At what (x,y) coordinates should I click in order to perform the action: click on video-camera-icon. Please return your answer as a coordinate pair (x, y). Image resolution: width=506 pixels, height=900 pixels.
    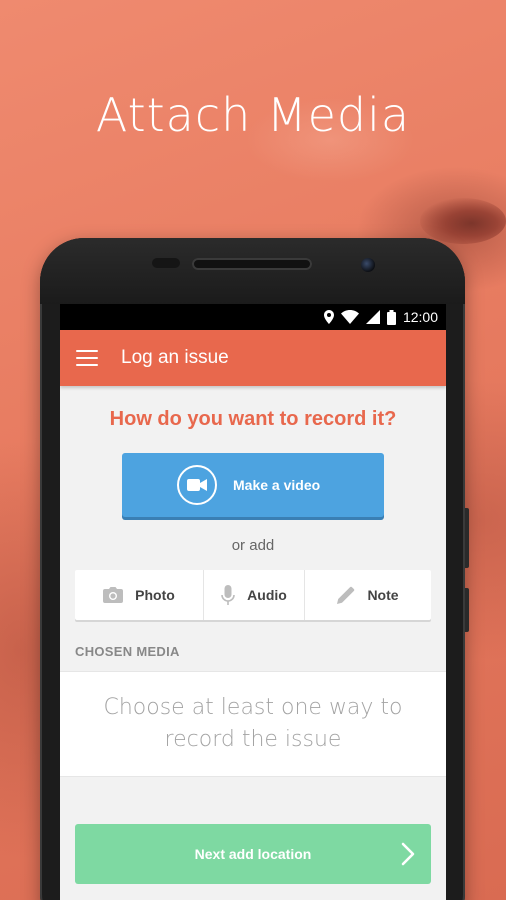
    Looking at the image, I should click on (197, 485).